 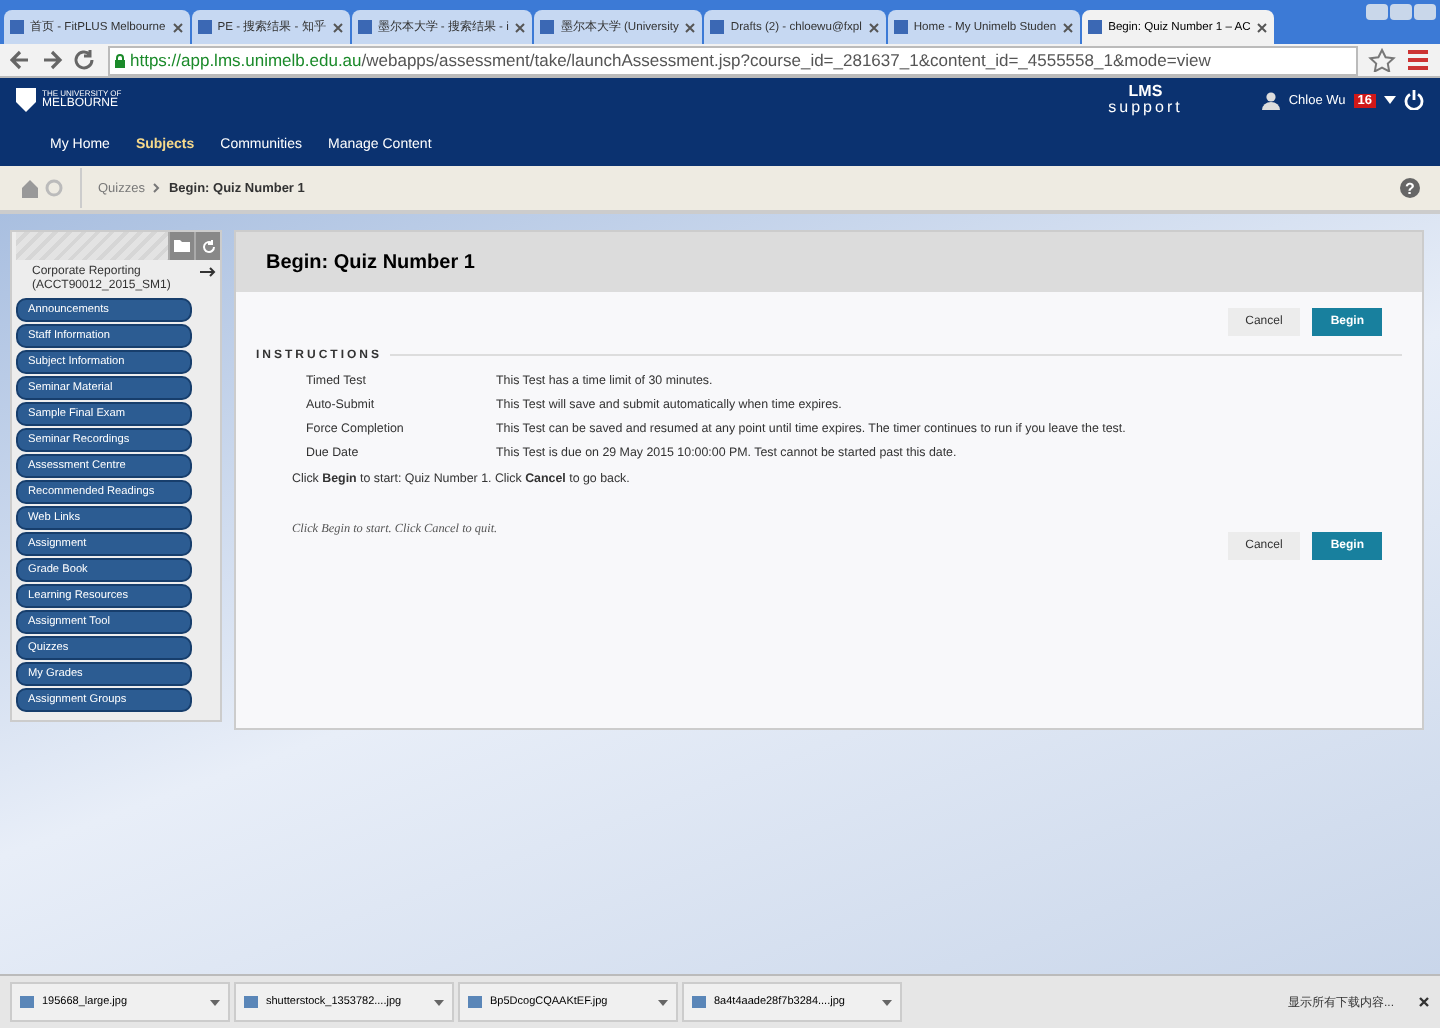 I want to click on address-field: https://app.lms.unimelb.edu.au/webapps/assessment/take/launchAssessment.jsp?course_id=_281637_1&content_id=_4555558_1&mode=view, so click(x=733, y=60).